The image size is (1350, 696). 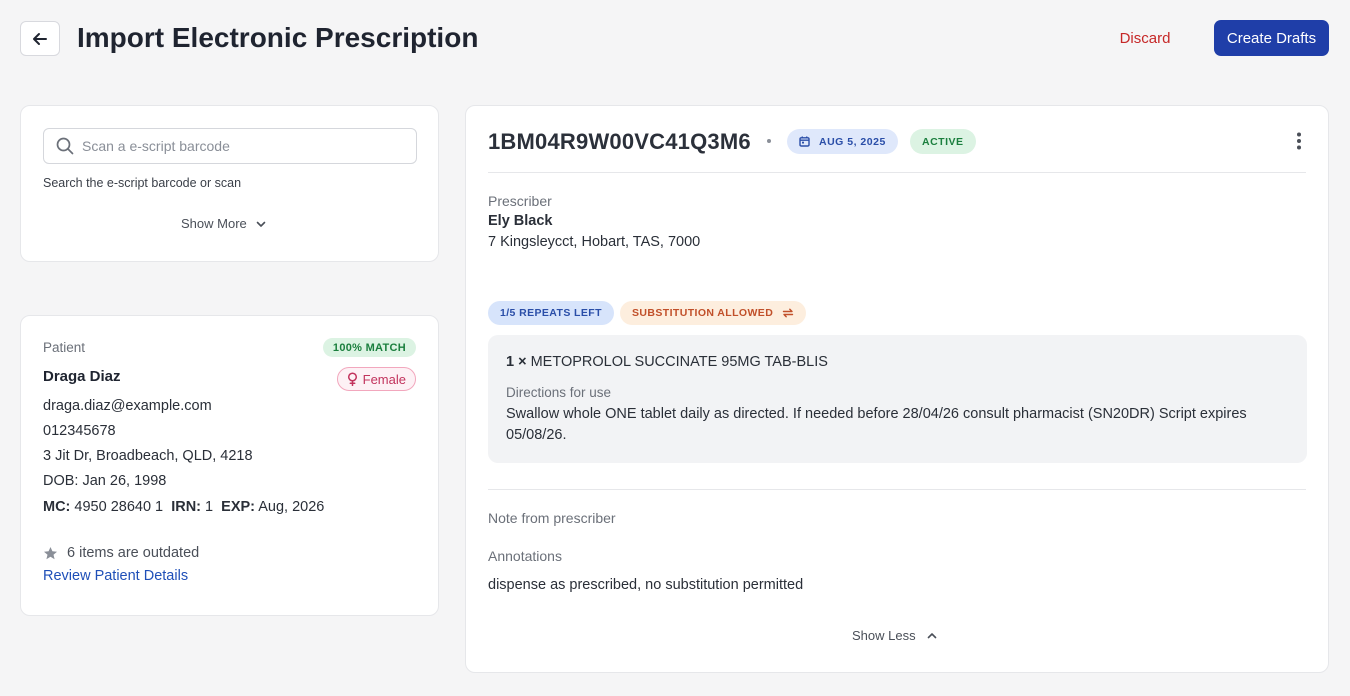 I want to click on exp-label: EXP:, so click(x=238, y=507).